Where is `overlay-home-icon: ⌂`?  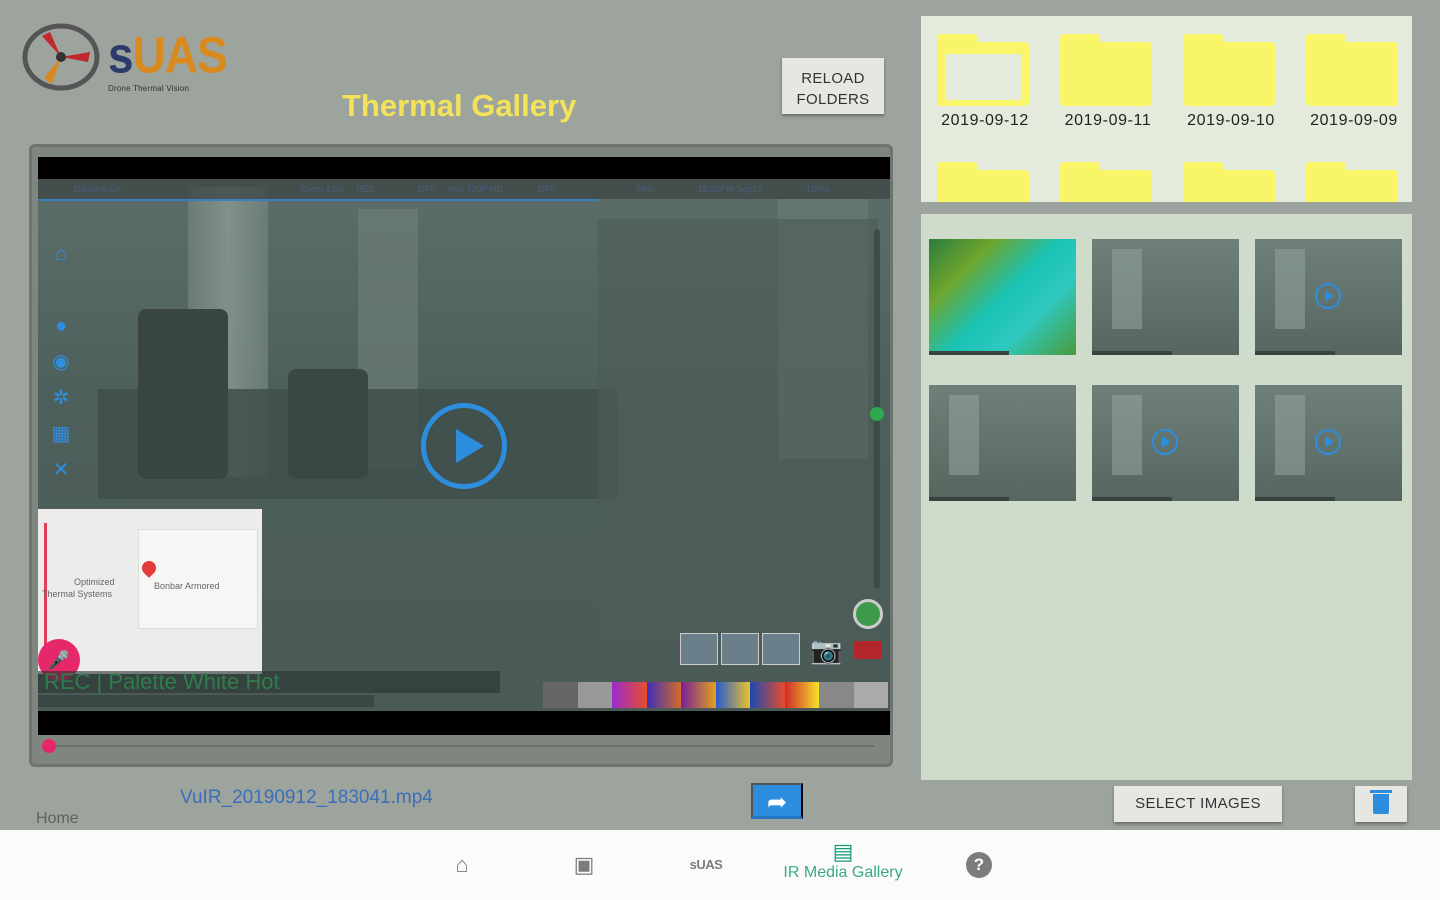
overlay-home-icon: ⌂ is located at coordinates (61, 254).